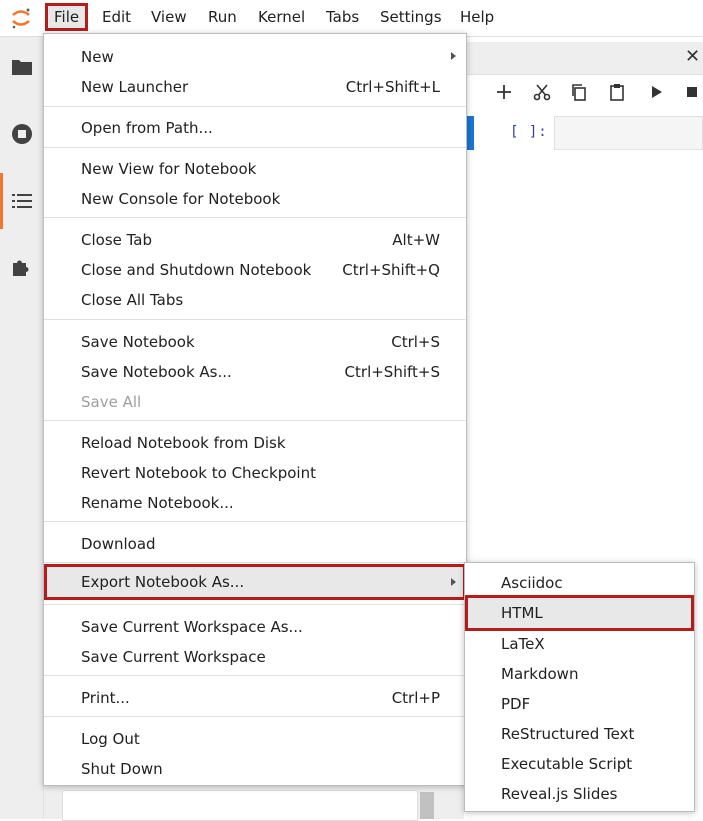 The image size is (703, 821). What do you see at coordinates (416, 240) in the screenshot?
I see `shortcut-label: Alt+W` at bounding box center [416, 240].